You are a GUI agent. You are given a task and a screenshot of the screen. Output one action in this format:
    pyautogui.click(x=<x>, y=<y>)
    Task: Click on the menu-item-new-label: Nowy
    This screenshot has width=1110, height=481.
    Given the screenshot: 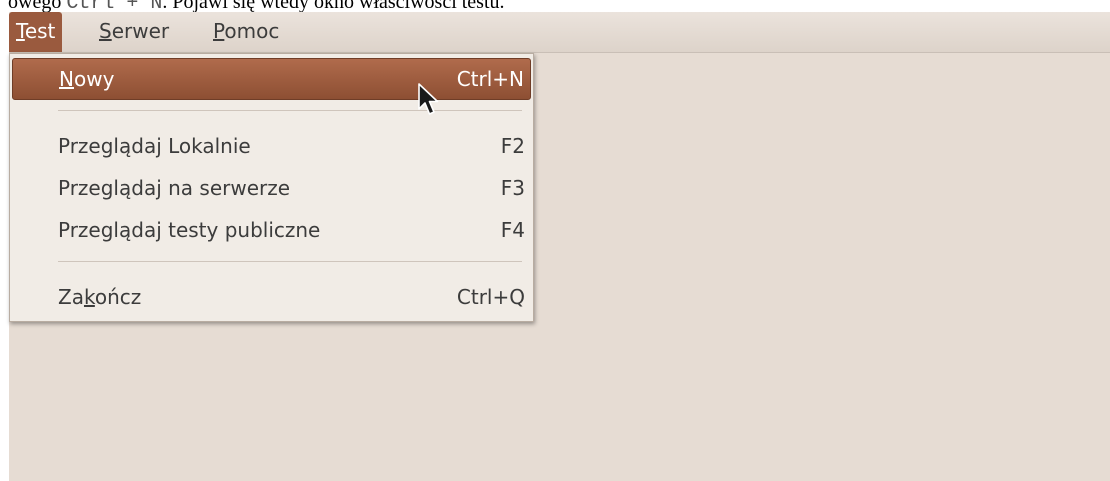 What is the action you would take?
    pyautogui.click(x=86, y=79)
    